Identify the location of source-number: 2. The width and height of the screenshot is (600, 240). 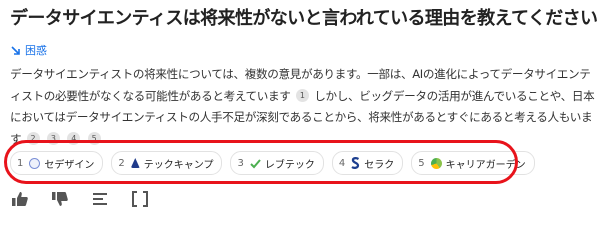
(121, 163).